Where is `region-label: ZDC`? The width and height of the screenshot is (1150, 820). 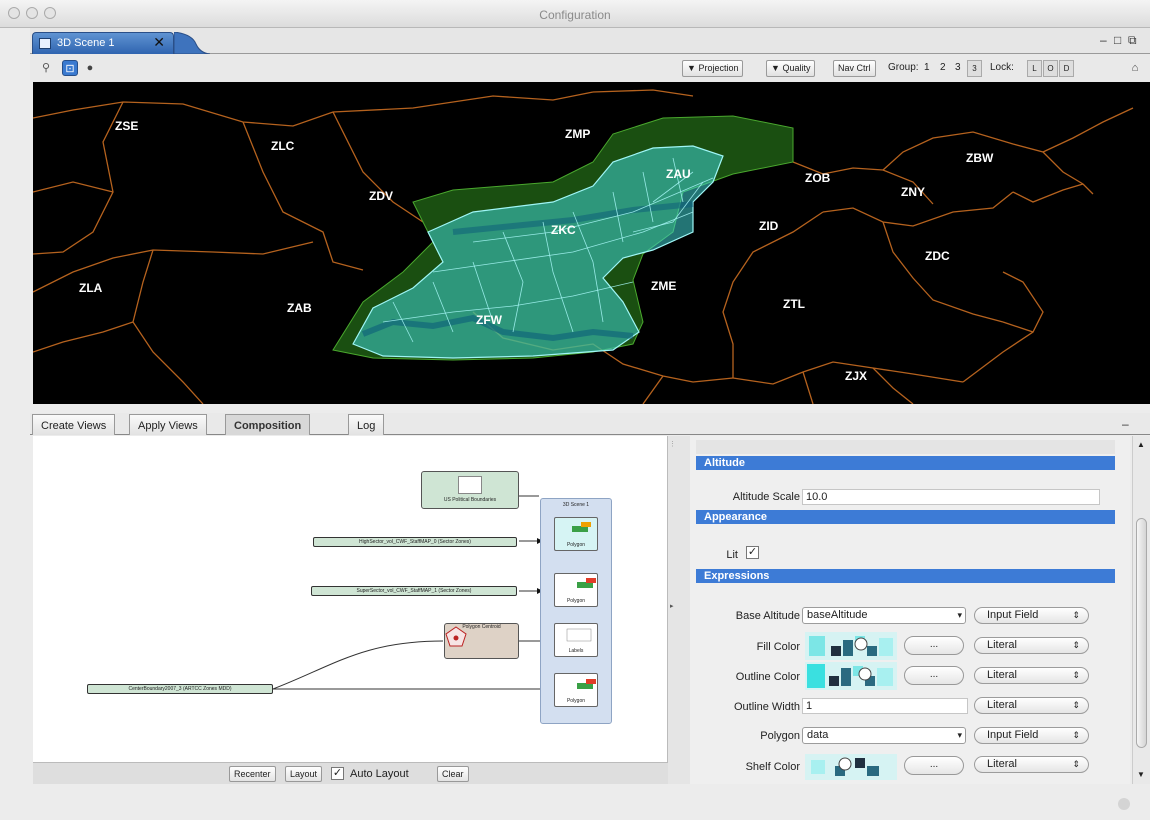 region-label: ZDC is located at coordinates (937, 256).